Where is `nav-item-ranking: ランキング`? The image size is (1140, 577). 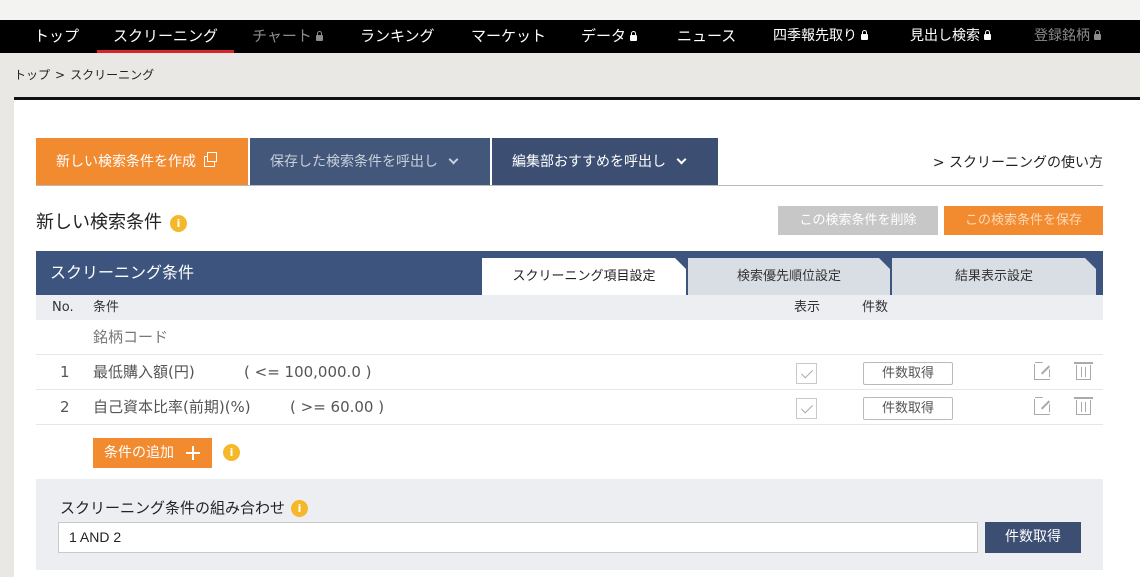
nav-item-ranking: ランキング is located at coordinates (397, 36).